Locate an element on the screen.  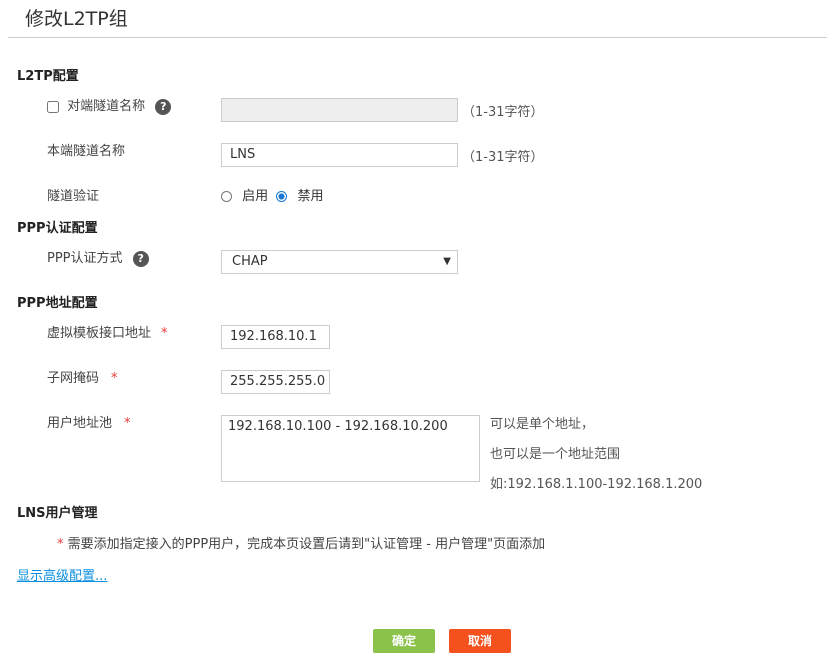
local-tunnel-label: 本端隧道名称 is located at coordinates (86, 151).